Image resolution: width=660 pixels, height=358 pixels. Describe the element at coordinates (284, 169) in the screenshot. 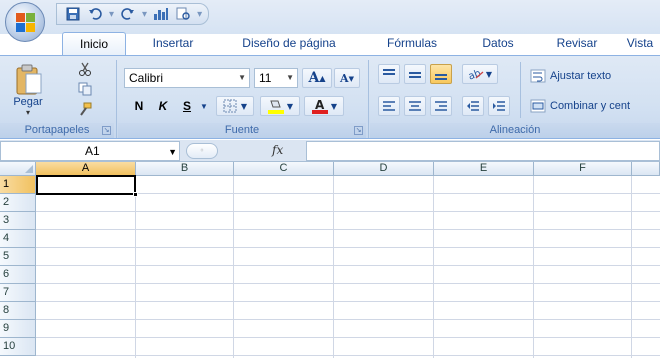

I see `column-header-c: C` at that location.